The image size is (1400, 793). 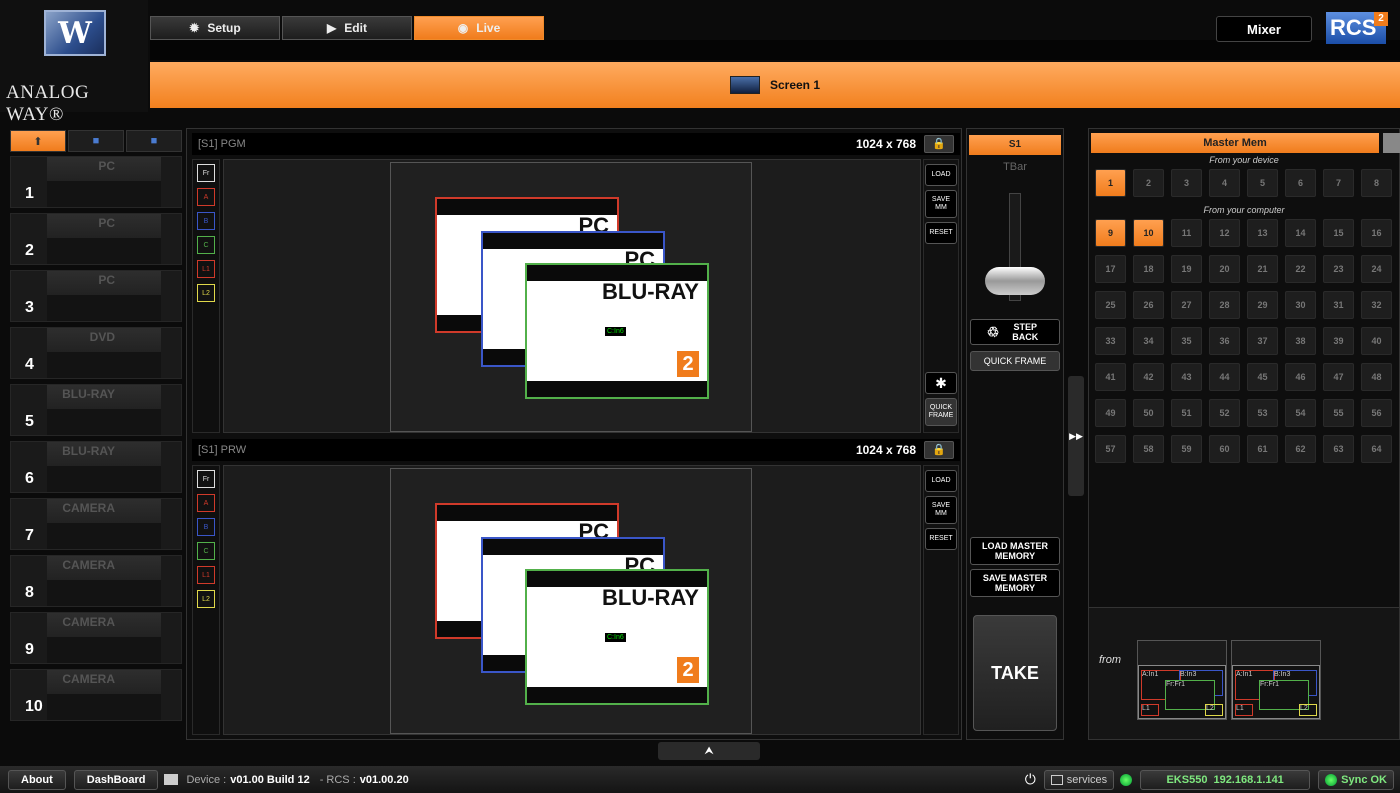 What do you see at coordinates (1224, 413) in the screenshot?
I see `memory-slot-52: 52` at bounding box center [1224, 413].